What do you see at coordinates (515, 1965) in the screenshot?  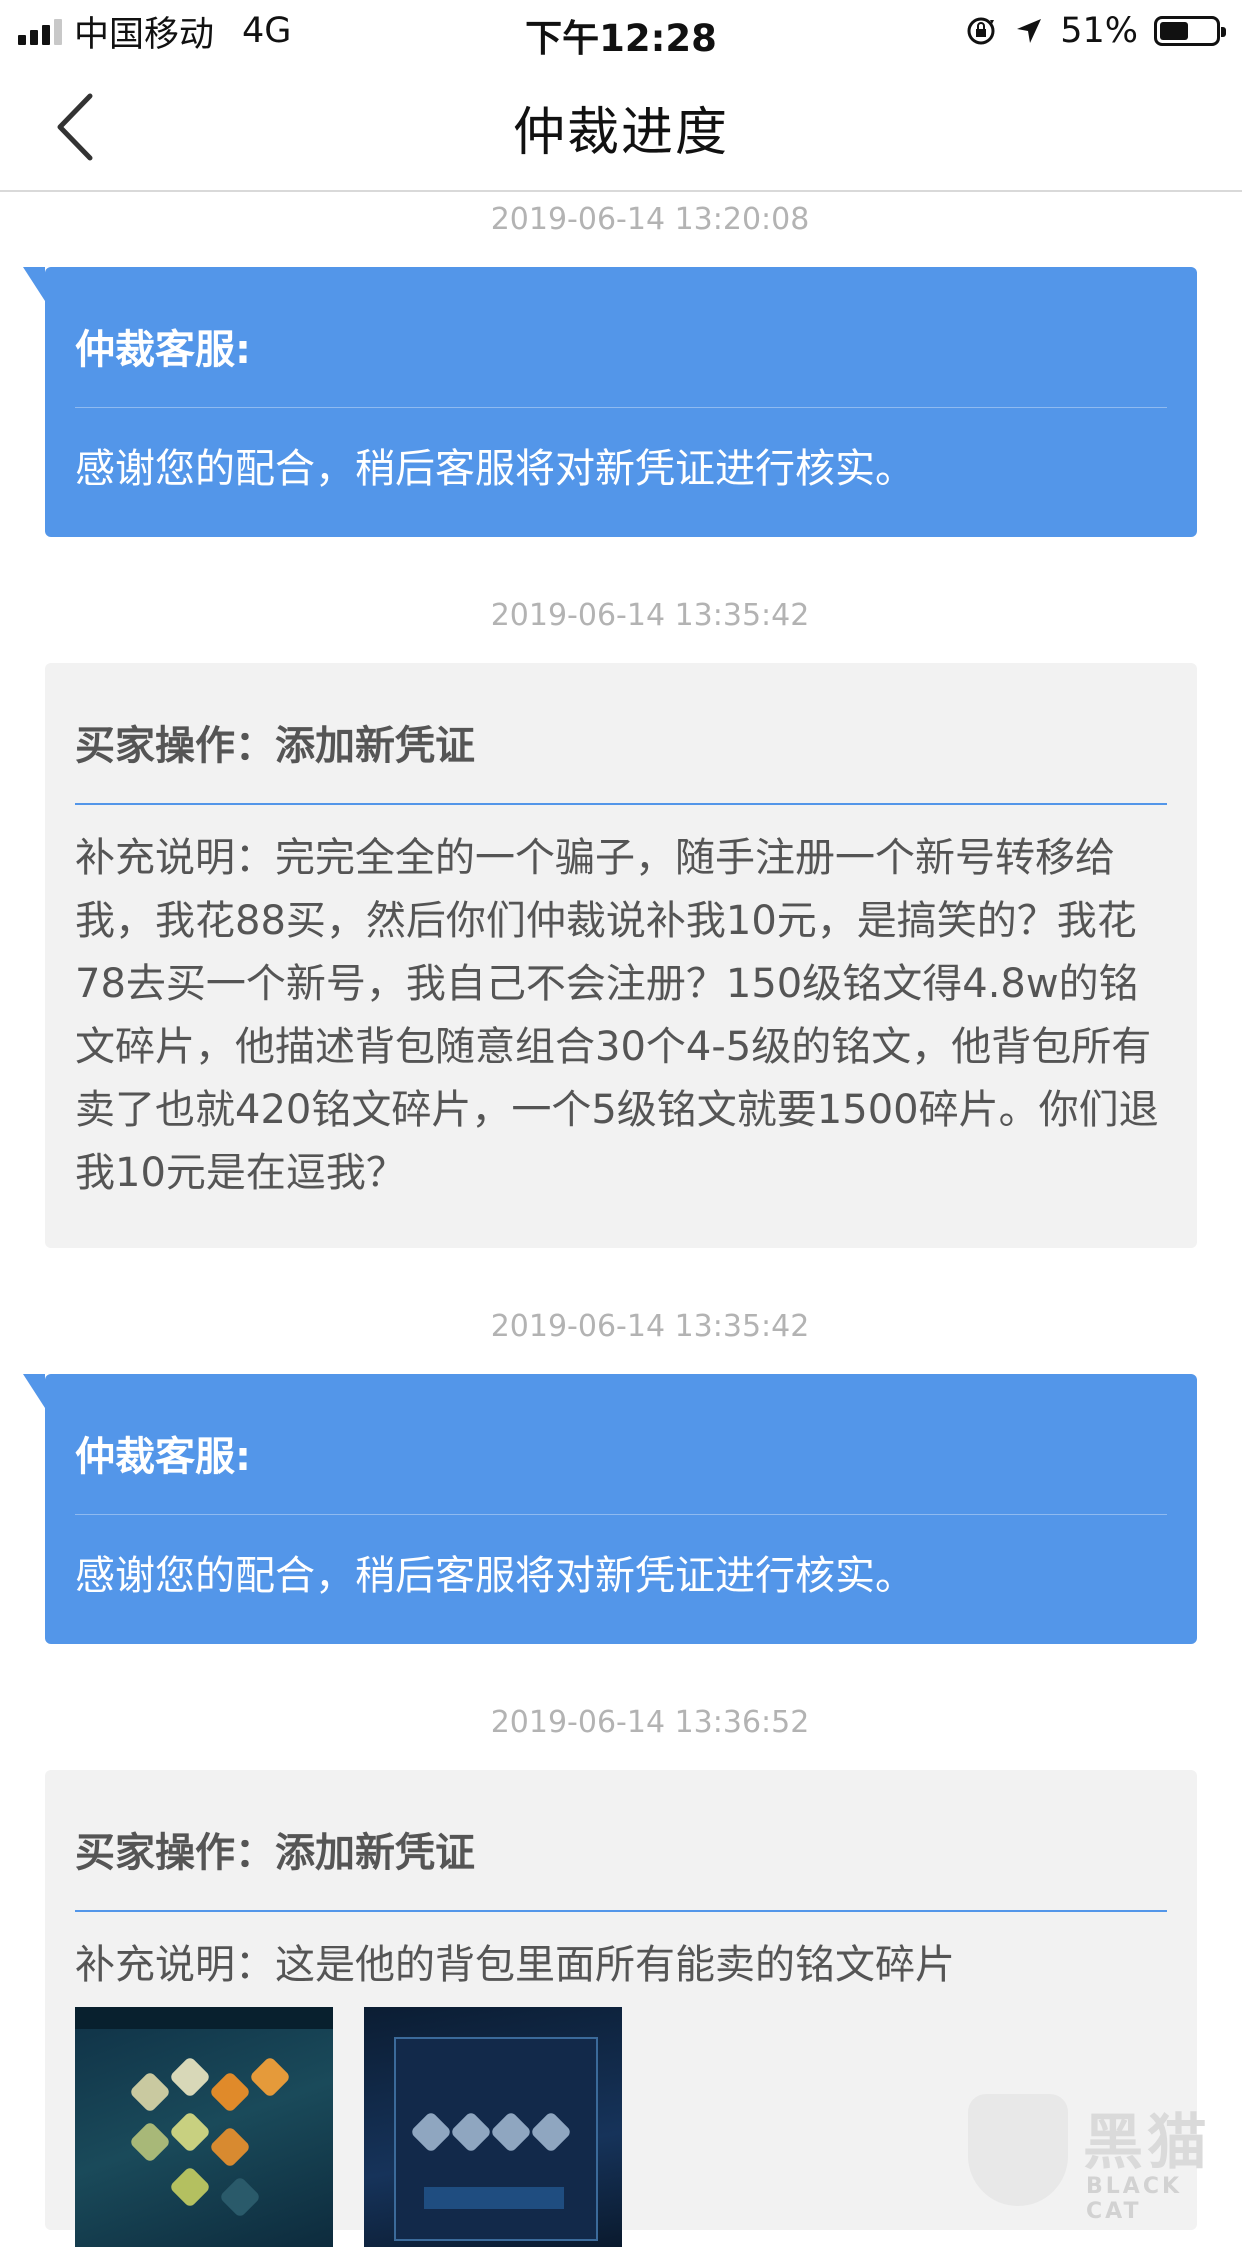 I see `card-body: 补充说明：这是他的背包里面所有能卖的铭文碎片` at bounding box center [515, 1965].